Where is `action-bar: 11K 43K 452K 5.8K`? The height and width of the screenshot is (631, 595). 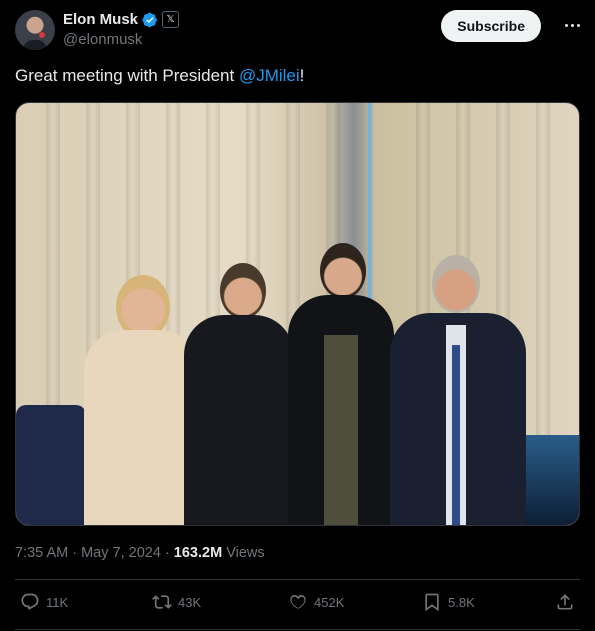
action-bar: 11K 43K 452K 5.8K is located at coordinates (297, 605).